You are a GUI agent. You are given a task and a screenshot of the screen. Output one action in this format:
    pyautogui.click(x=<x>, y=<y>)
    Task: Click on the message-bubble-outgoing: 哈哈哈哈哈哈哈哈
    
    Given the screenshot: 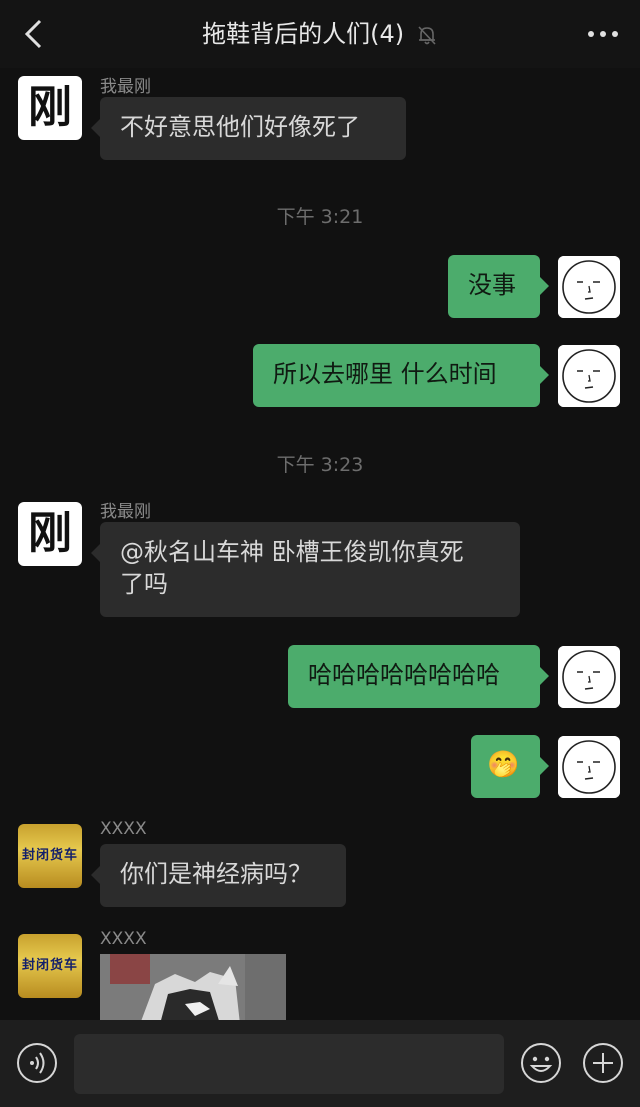 What is the action you would take?
    pyautogui.click(x=418, y=676)
    